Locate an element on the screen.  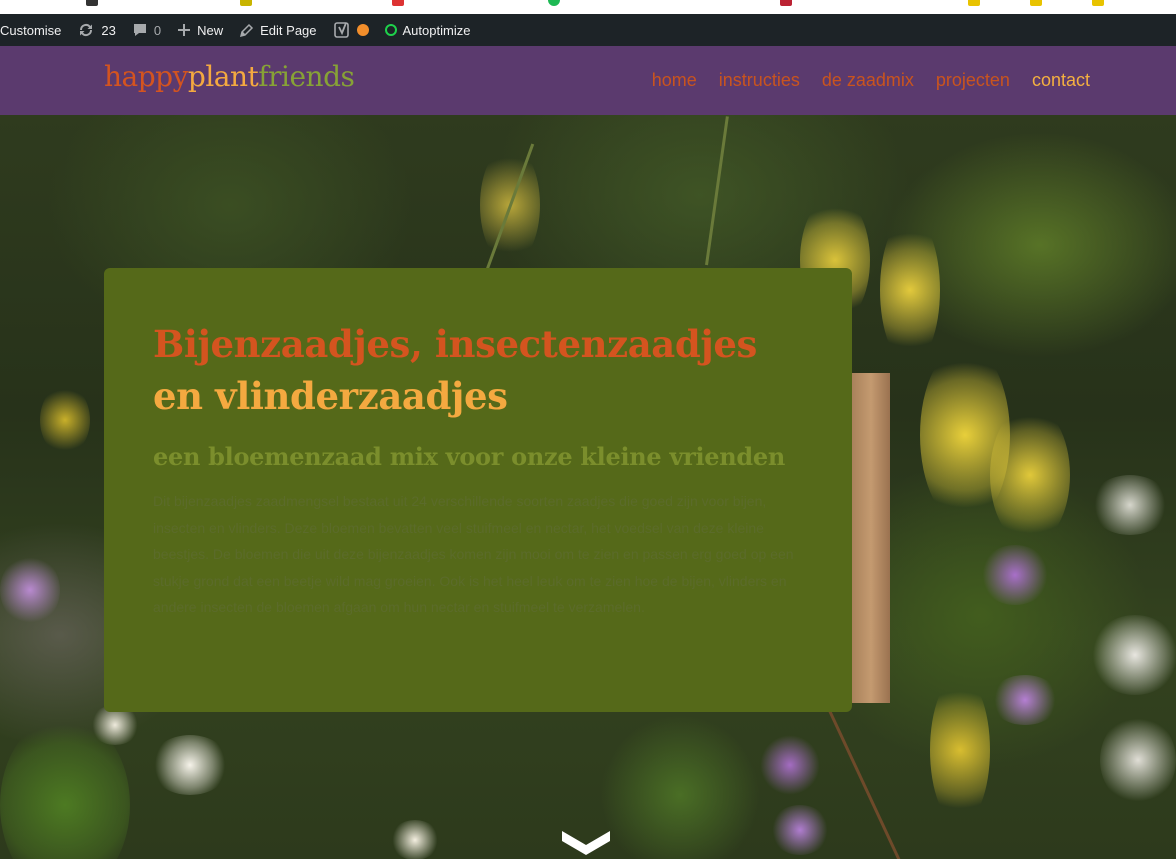
pencil-icon is located at coordinates (246, 30).